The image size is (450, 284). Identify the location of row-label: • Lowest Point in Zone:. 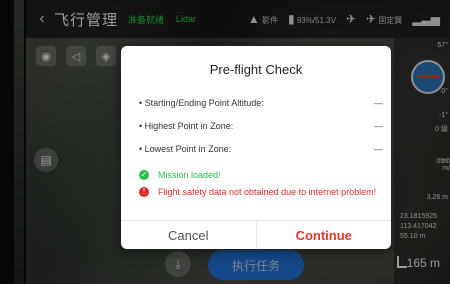
(185, 149).